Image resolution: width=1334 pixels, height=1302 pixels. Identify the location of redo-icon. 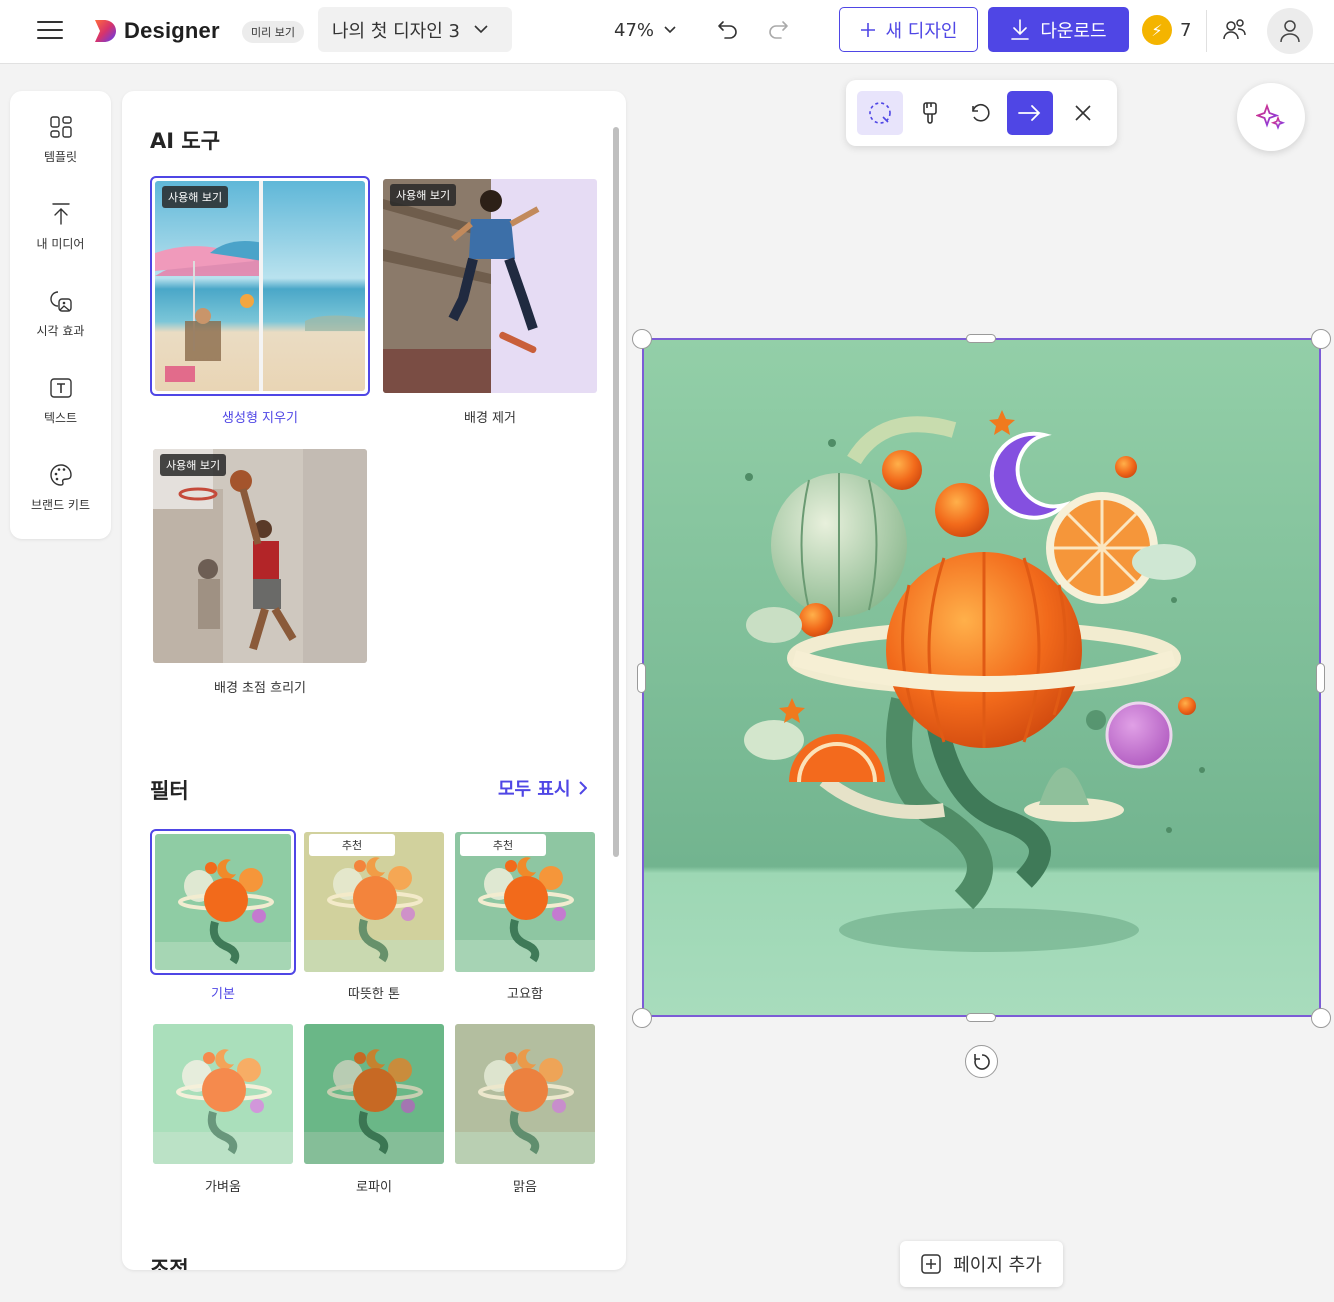
(778, 30).